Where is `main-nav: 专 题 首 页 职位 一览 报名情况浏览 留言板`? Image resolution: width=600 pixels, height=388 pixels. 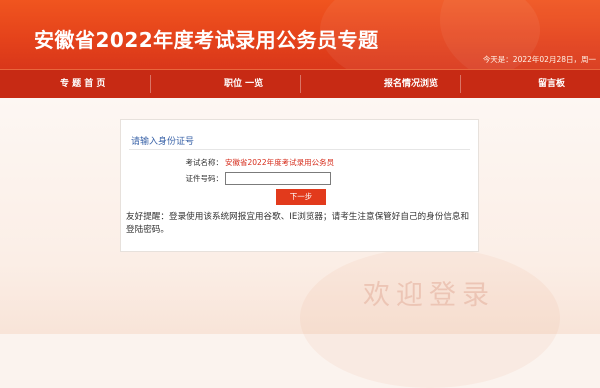 main-nav: 专 题 首 页 职位 一览 报名情况浏览 留言板 is located at coordinates (300, 83).